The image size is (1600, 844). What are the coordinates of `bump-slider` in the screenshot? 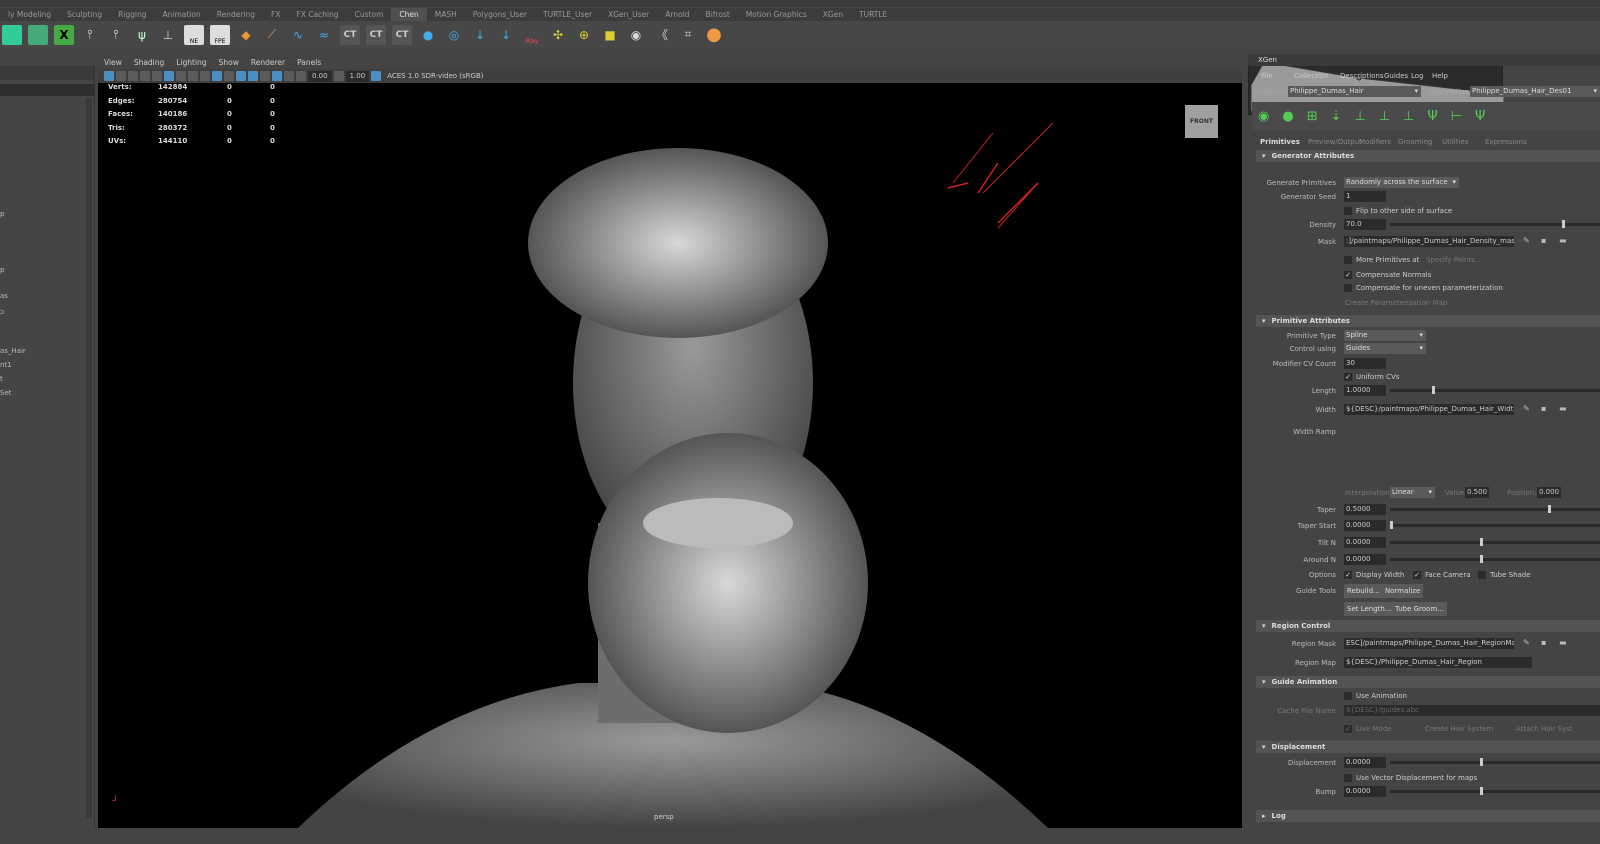 It's located at (1495, 791).